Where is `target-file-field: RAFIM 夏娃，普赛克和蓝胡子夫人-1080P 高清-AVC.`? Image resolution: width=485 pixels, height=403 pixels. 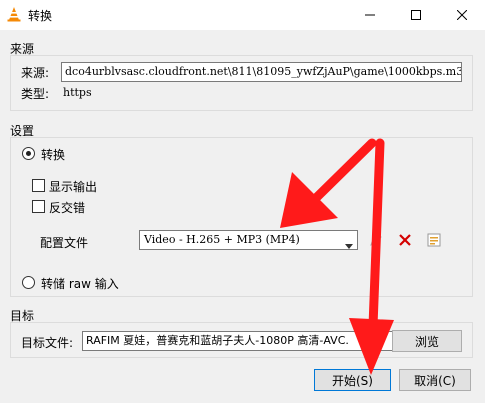 target-file-field: RAFIM 夏娃，普赛克和蓝胡子夫人-1080P 高清-AVC. is located at coordinates (241, 341).